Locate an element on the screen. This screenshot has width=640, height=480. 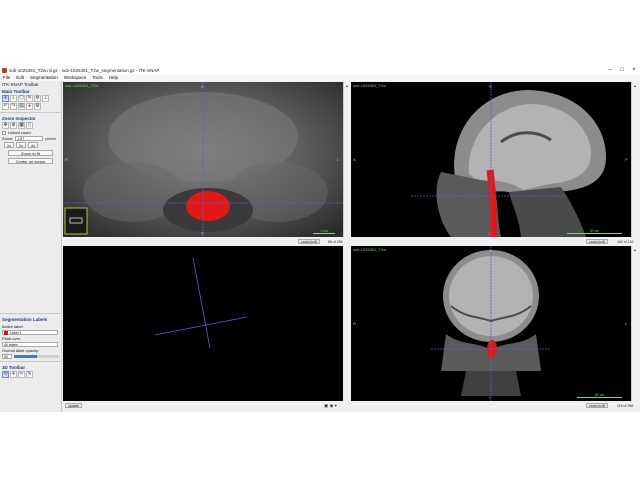
zoom-presets: 1x 2x 4x is located at coordinates (30, 145).